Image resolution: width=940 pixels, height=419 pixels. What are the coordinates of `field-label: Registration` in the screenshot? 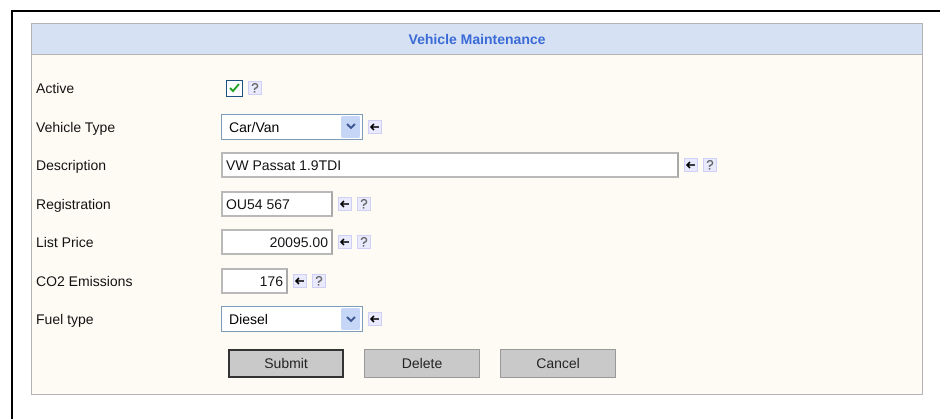 It's located at (74, 204).